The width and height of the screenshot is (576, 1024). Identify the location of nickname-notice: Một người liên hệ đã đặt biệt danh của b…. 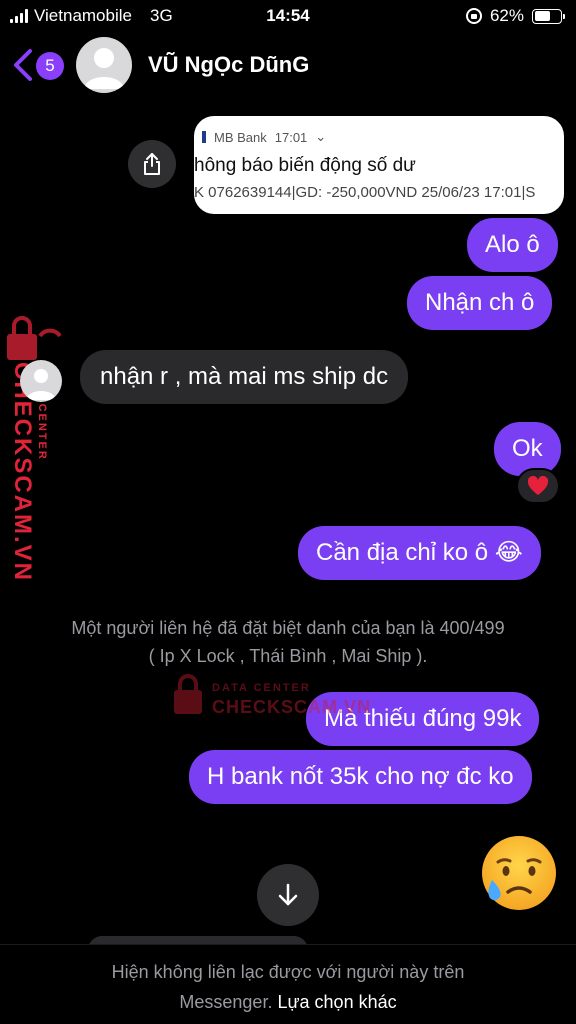
(288, 642).